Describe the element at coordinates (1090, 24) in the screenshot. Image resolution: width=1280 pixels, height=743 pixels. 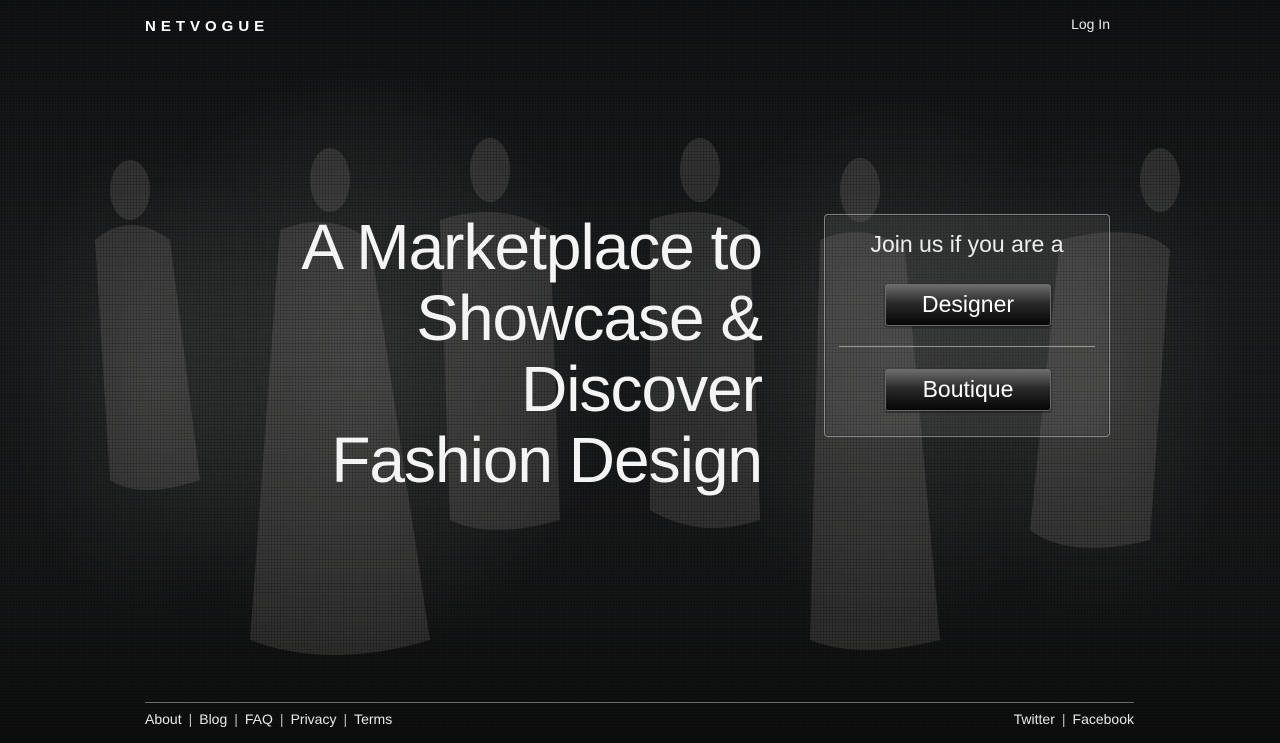
I see `login-link: Log In` at that location.